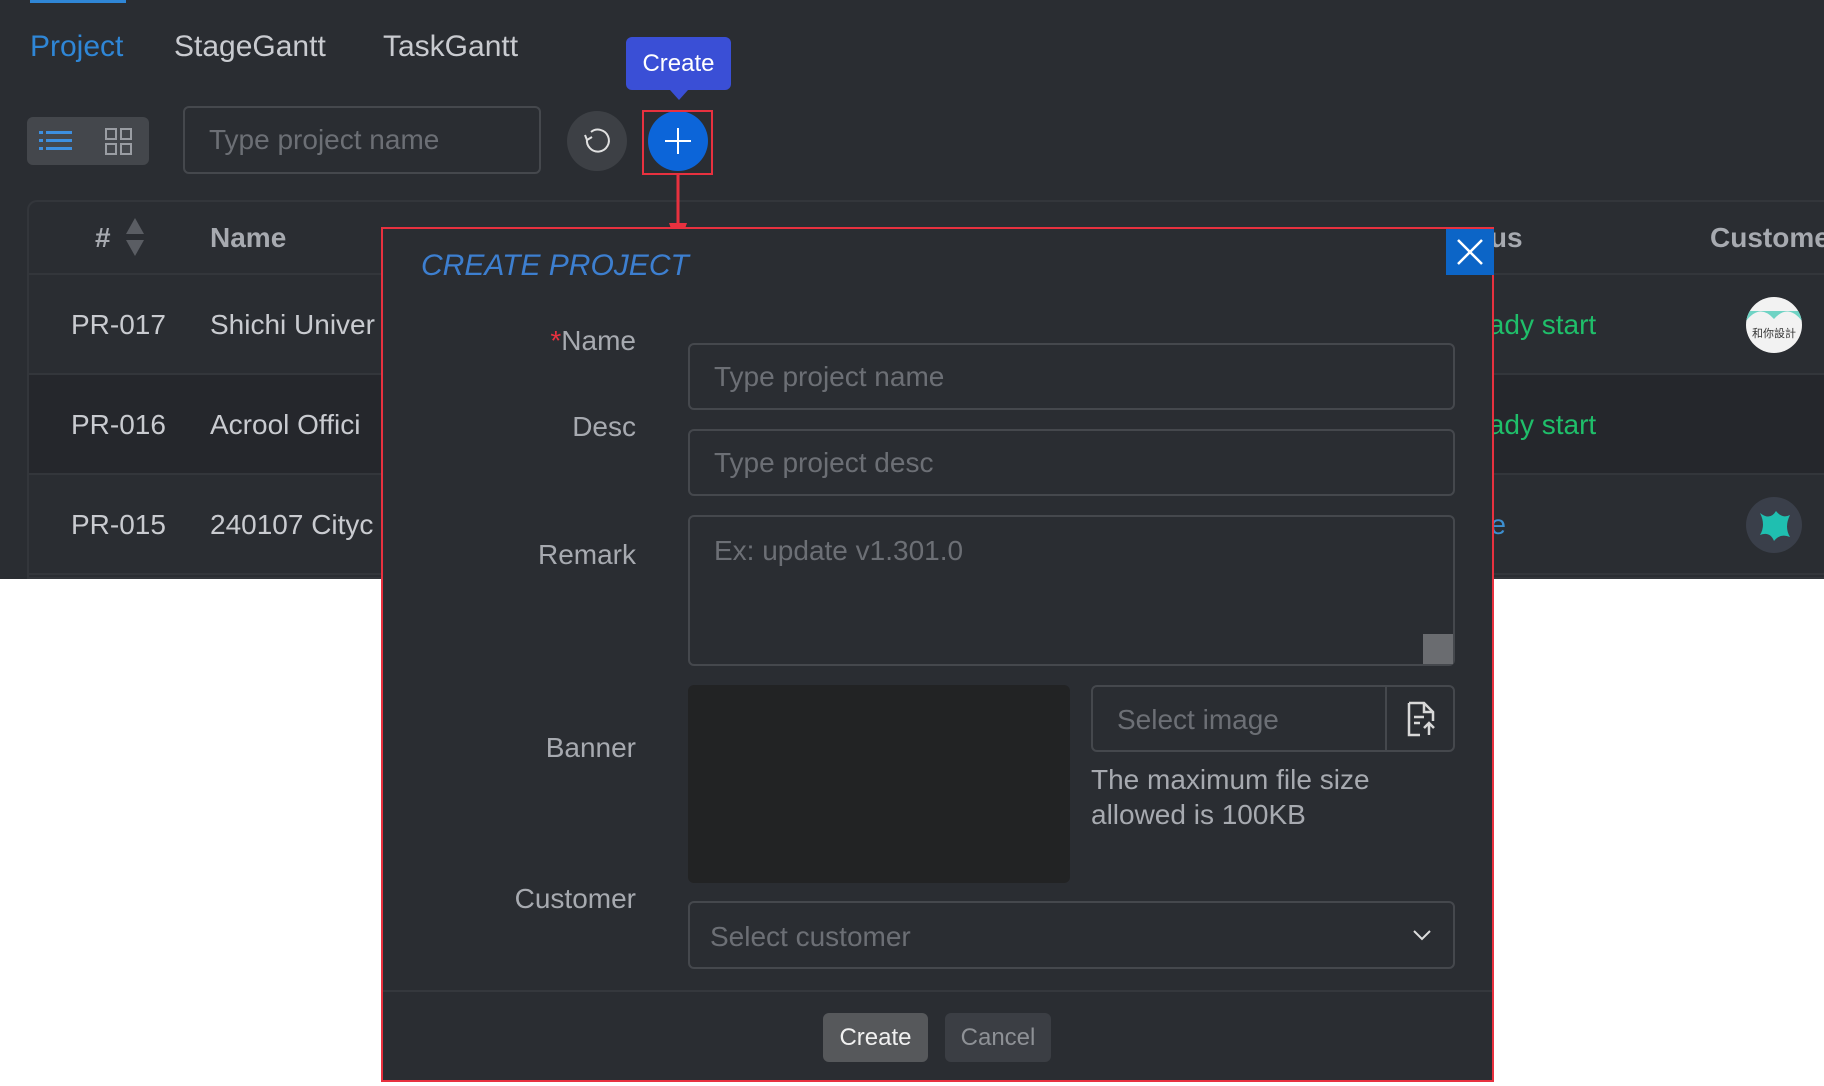 The height and width of the screenshot is (1086, 1824). What do you see at coordinates (998, 1037) in the screenshot?
I see `cancel-button: Cancel` at bounding box center [998, 1037].